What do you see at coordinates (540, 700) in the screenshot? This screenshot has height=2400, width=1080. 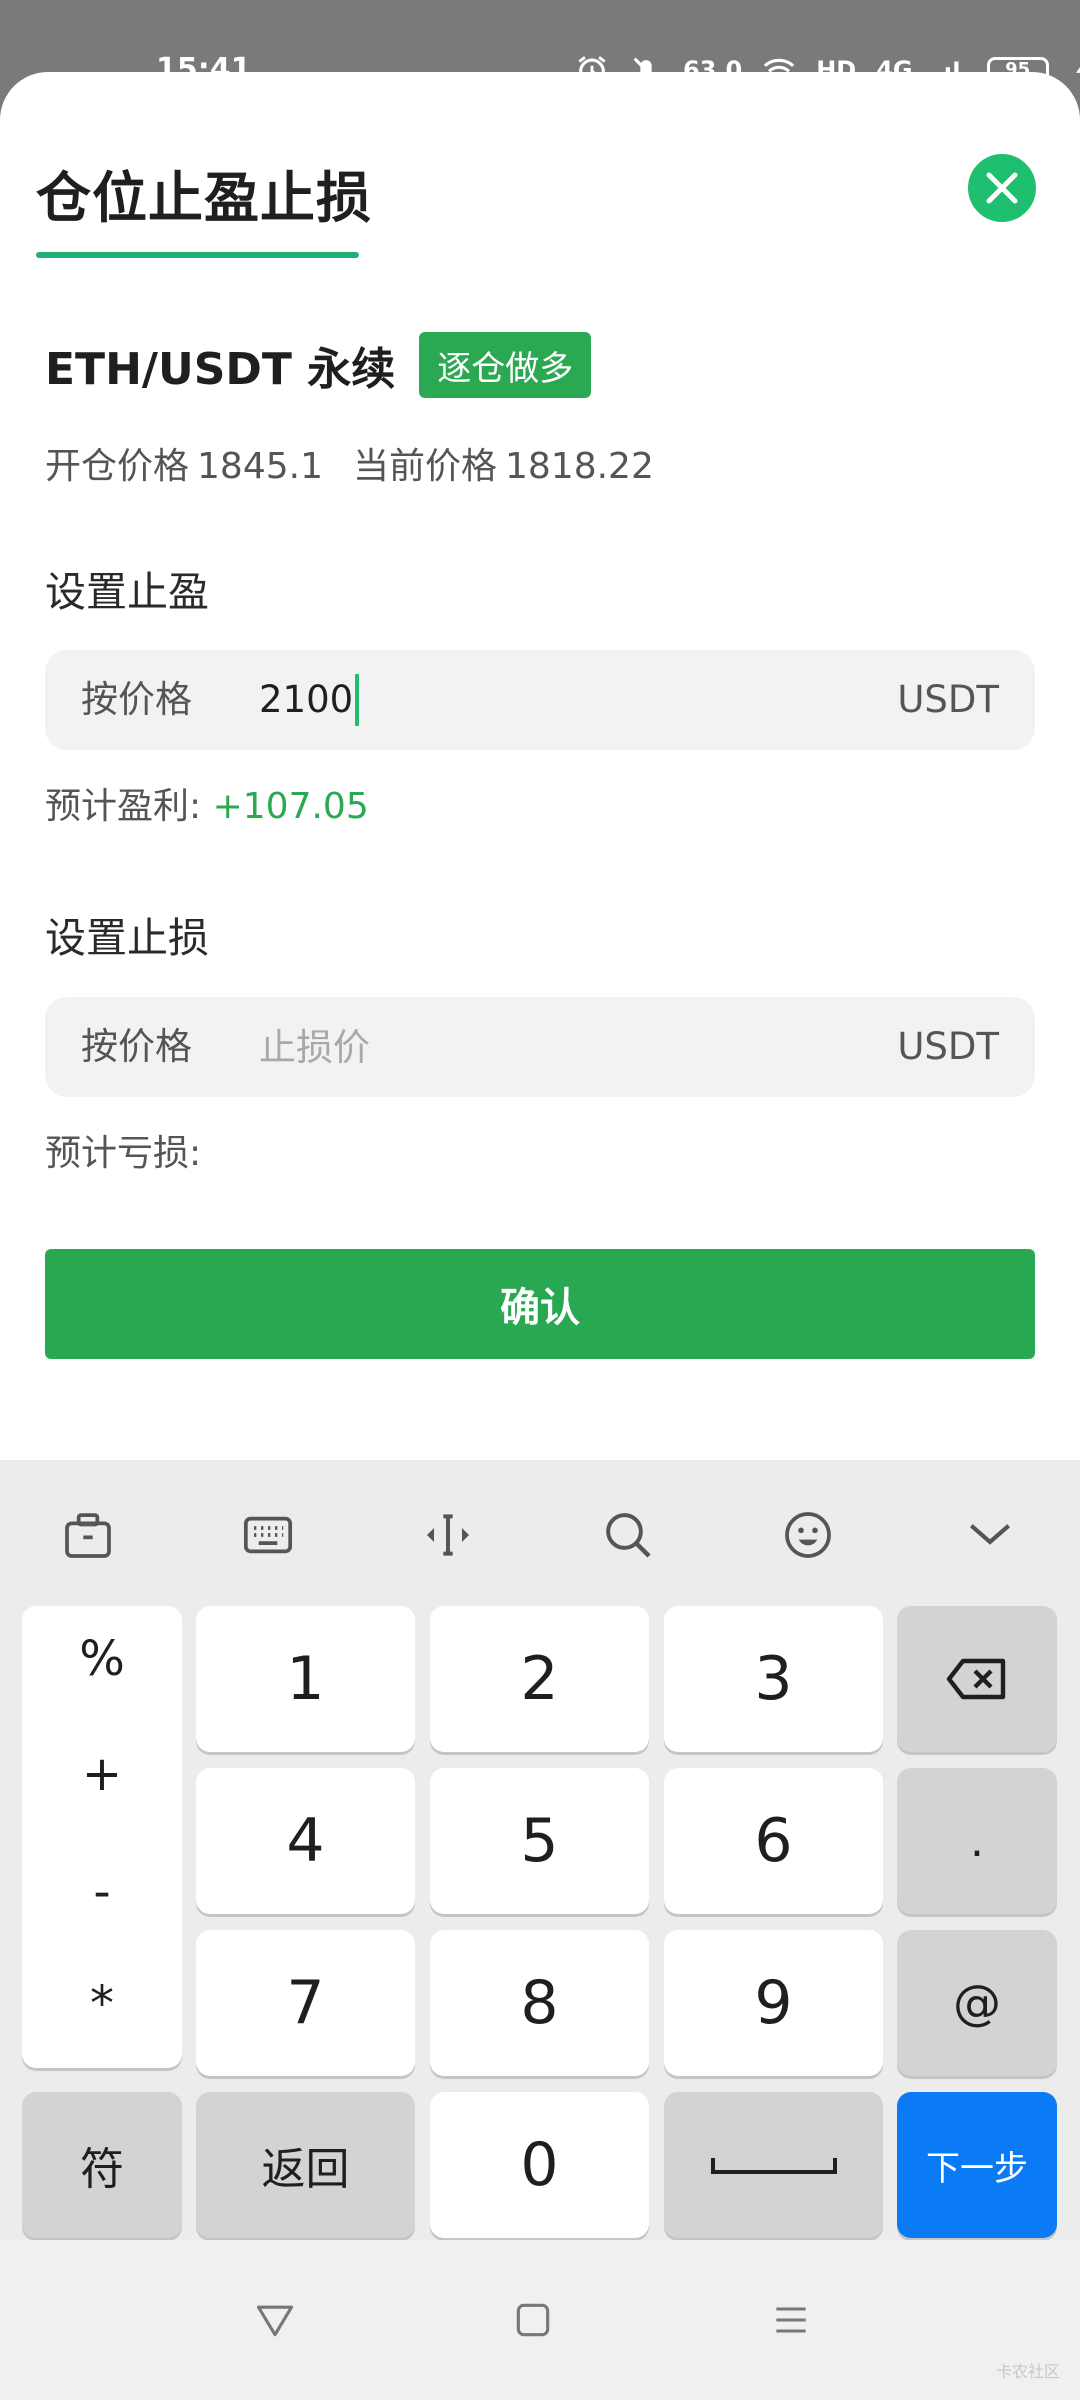 I see `take-profit-field: 按价格 2100 USDT` at bounding box center [540, 700].